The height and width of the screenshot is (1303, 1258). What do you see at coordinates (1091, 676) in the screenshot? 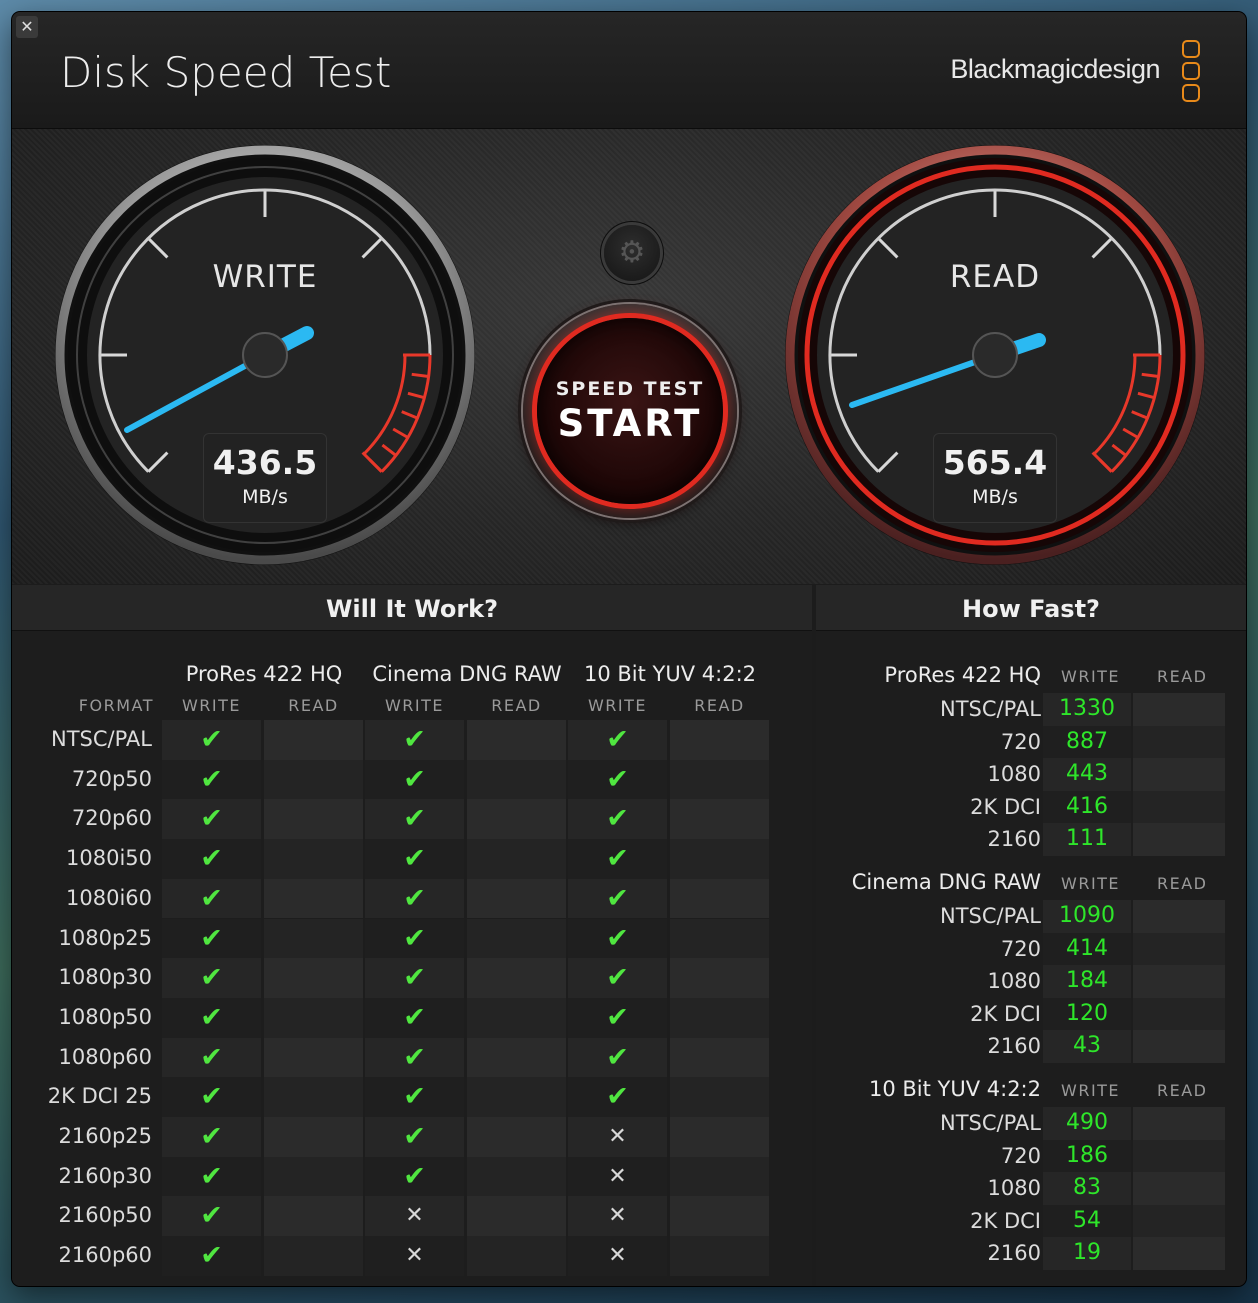
I see `how-fast-write-header: WRITE` at bounding box center [1091, 676].